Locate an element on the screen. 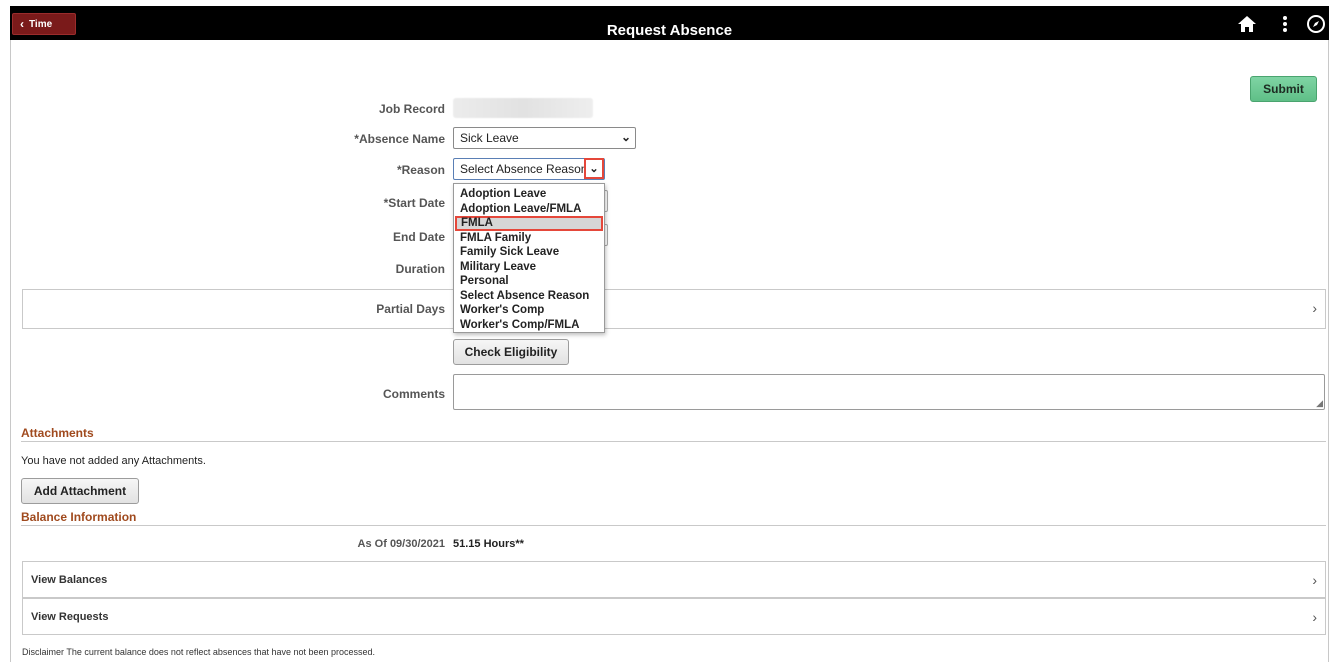  comments-textarea: ◢ is located at coordinates (889, 392).